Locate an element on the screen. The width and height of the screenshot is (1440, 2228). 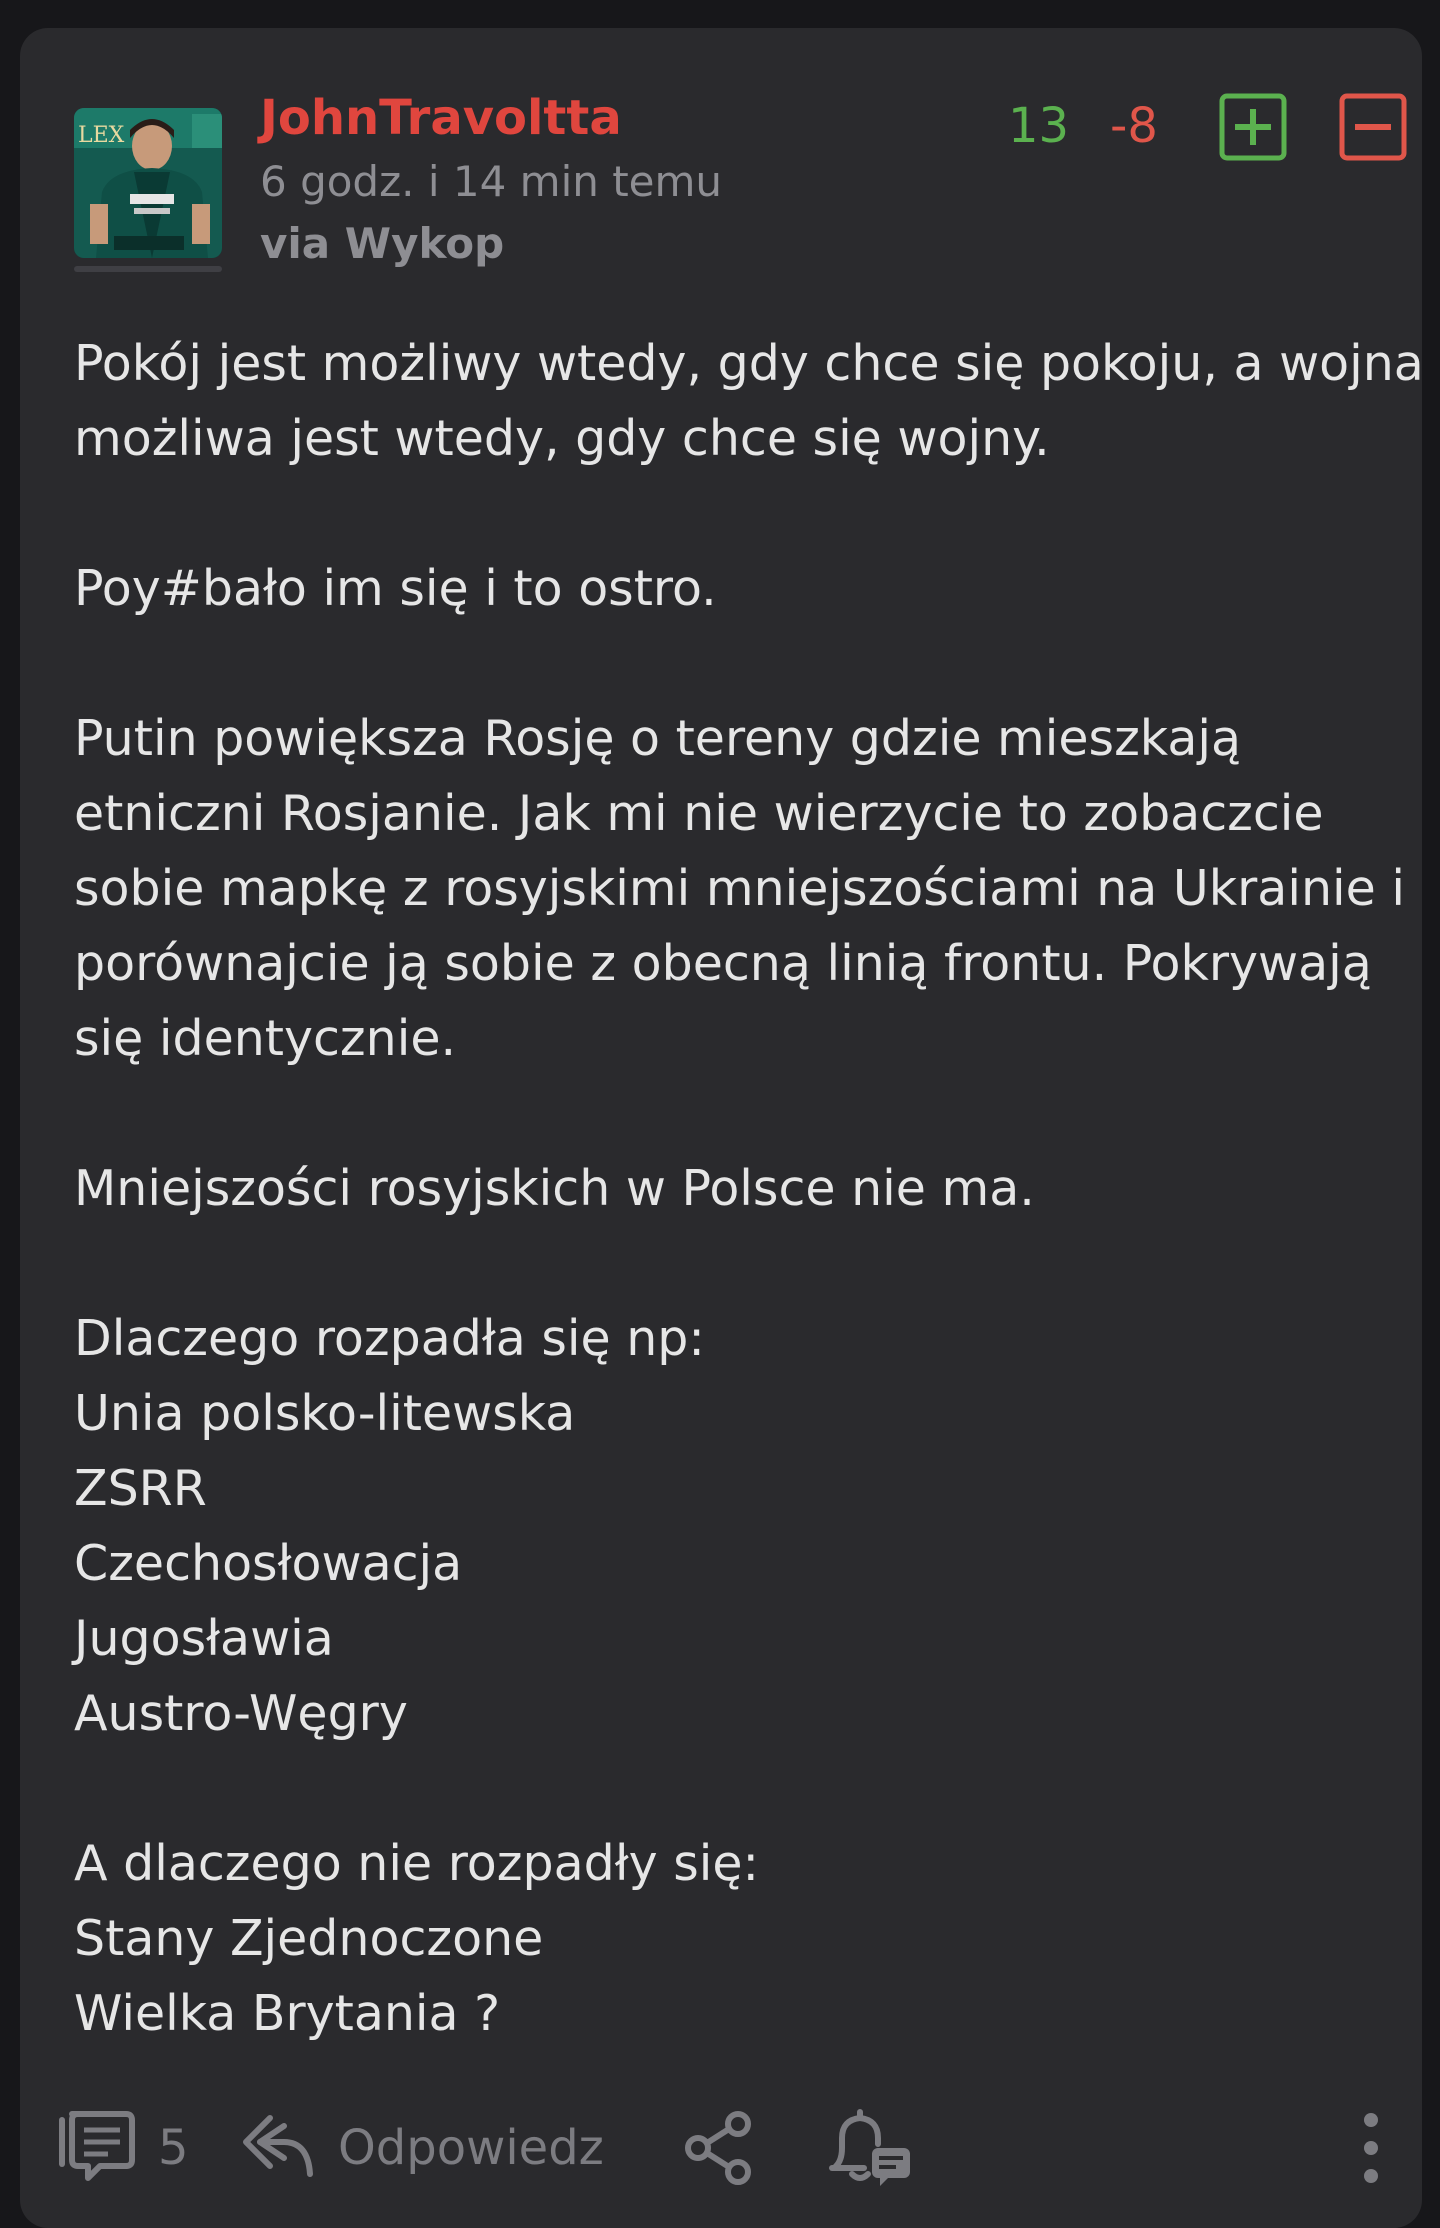
more-options-button is located at coordinates (1371, 2148).